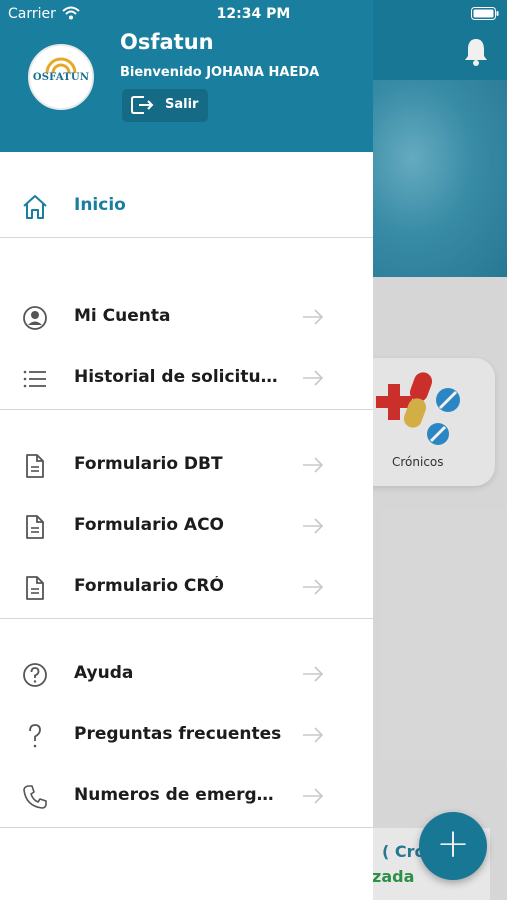 The height and width of the screenshot is (900, 507). Describe the element at coordinates (142, 105) in the screenshot. I see `logout-icon` at that location.